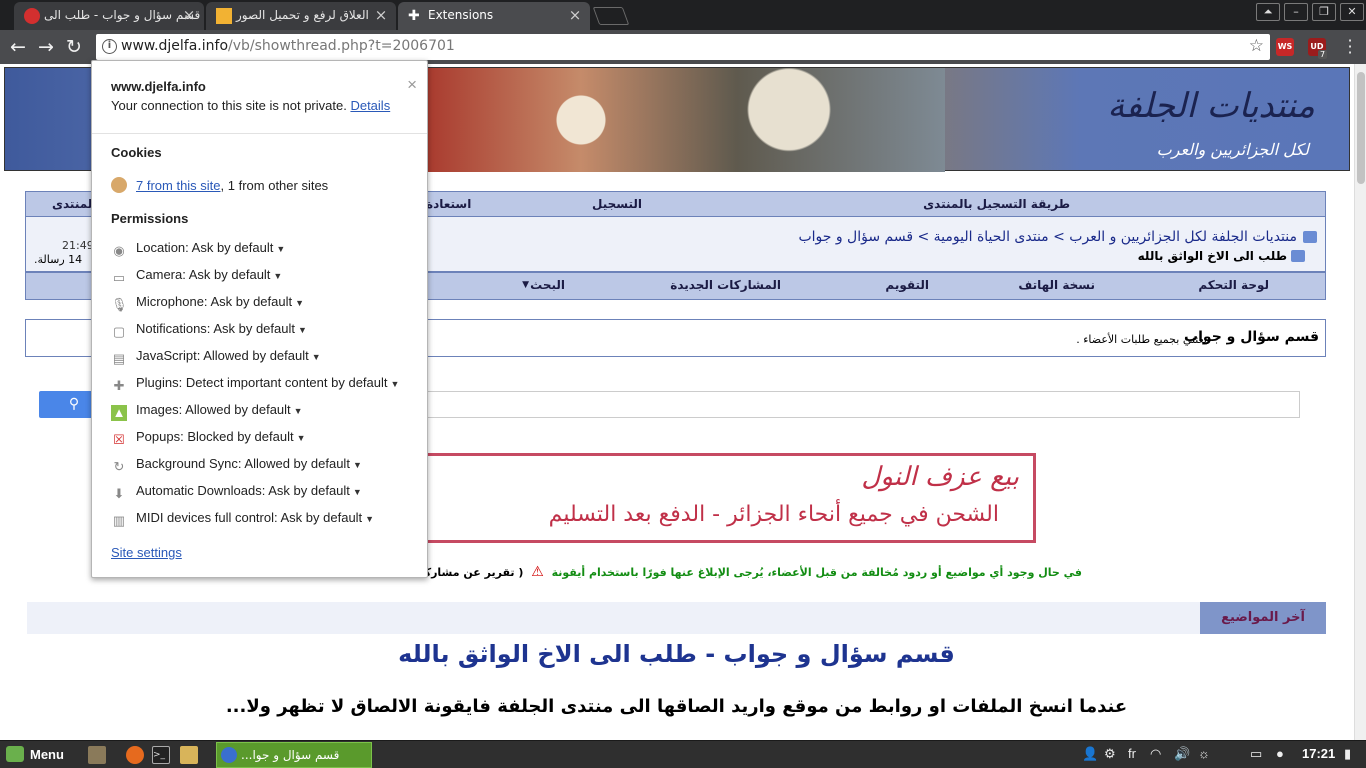 The width and height of the screenshot is (1366, 768). What do you see at coordinates (1268, 12) in the screenshot?
I see `profile-icon: ⏶` at bounding box center [1268, 12].